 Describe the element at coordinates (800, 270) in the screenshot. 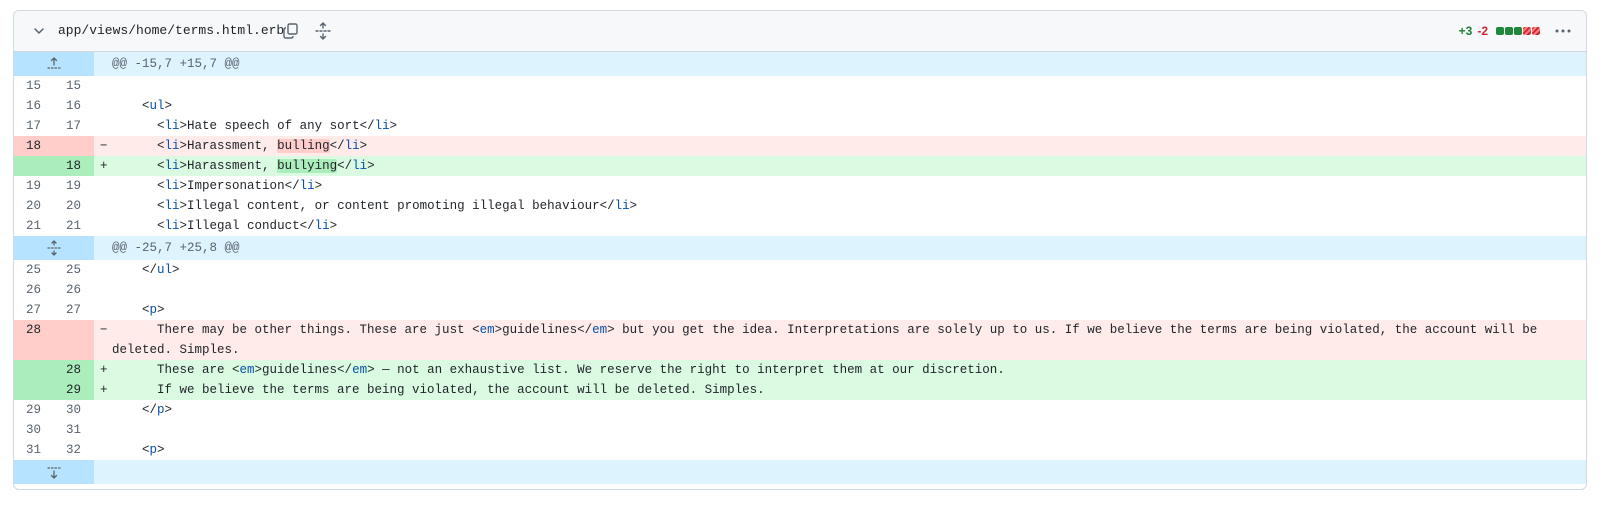

I see `diff-line-context: 25 25 </ul>` at that location.